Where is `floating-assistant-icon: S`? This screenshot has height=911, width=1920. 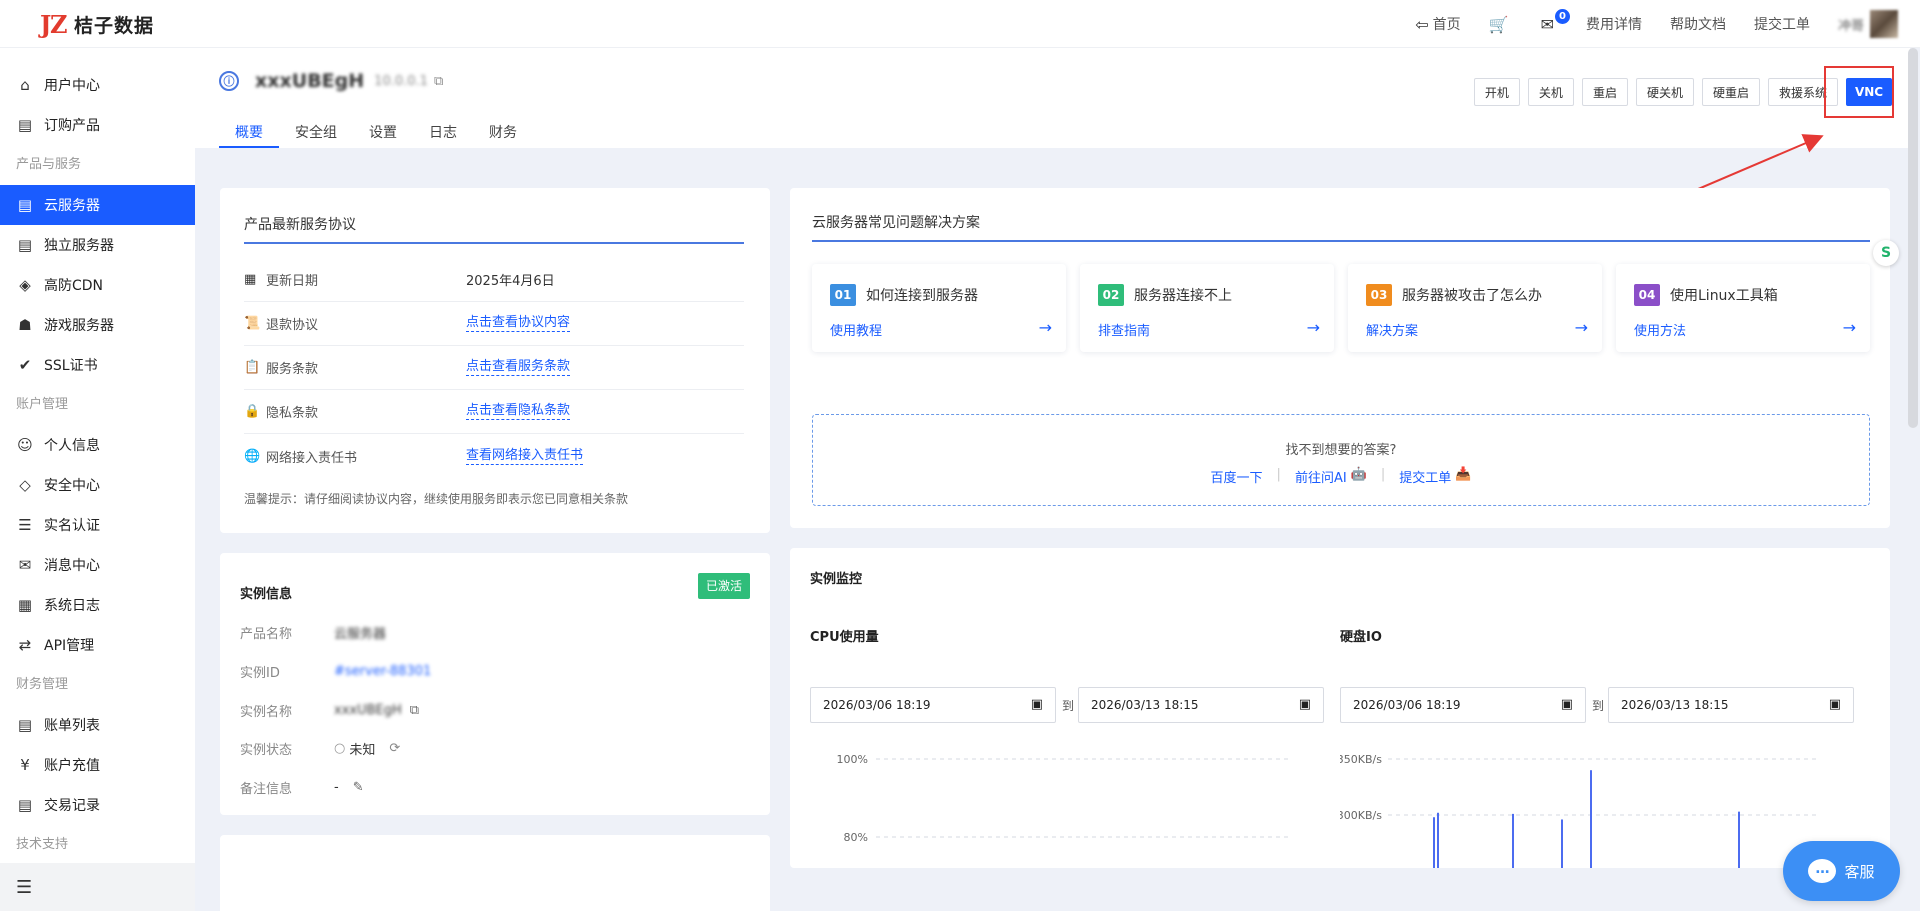
floating-assistant-icon: S is located at coordinates (1886, 253).